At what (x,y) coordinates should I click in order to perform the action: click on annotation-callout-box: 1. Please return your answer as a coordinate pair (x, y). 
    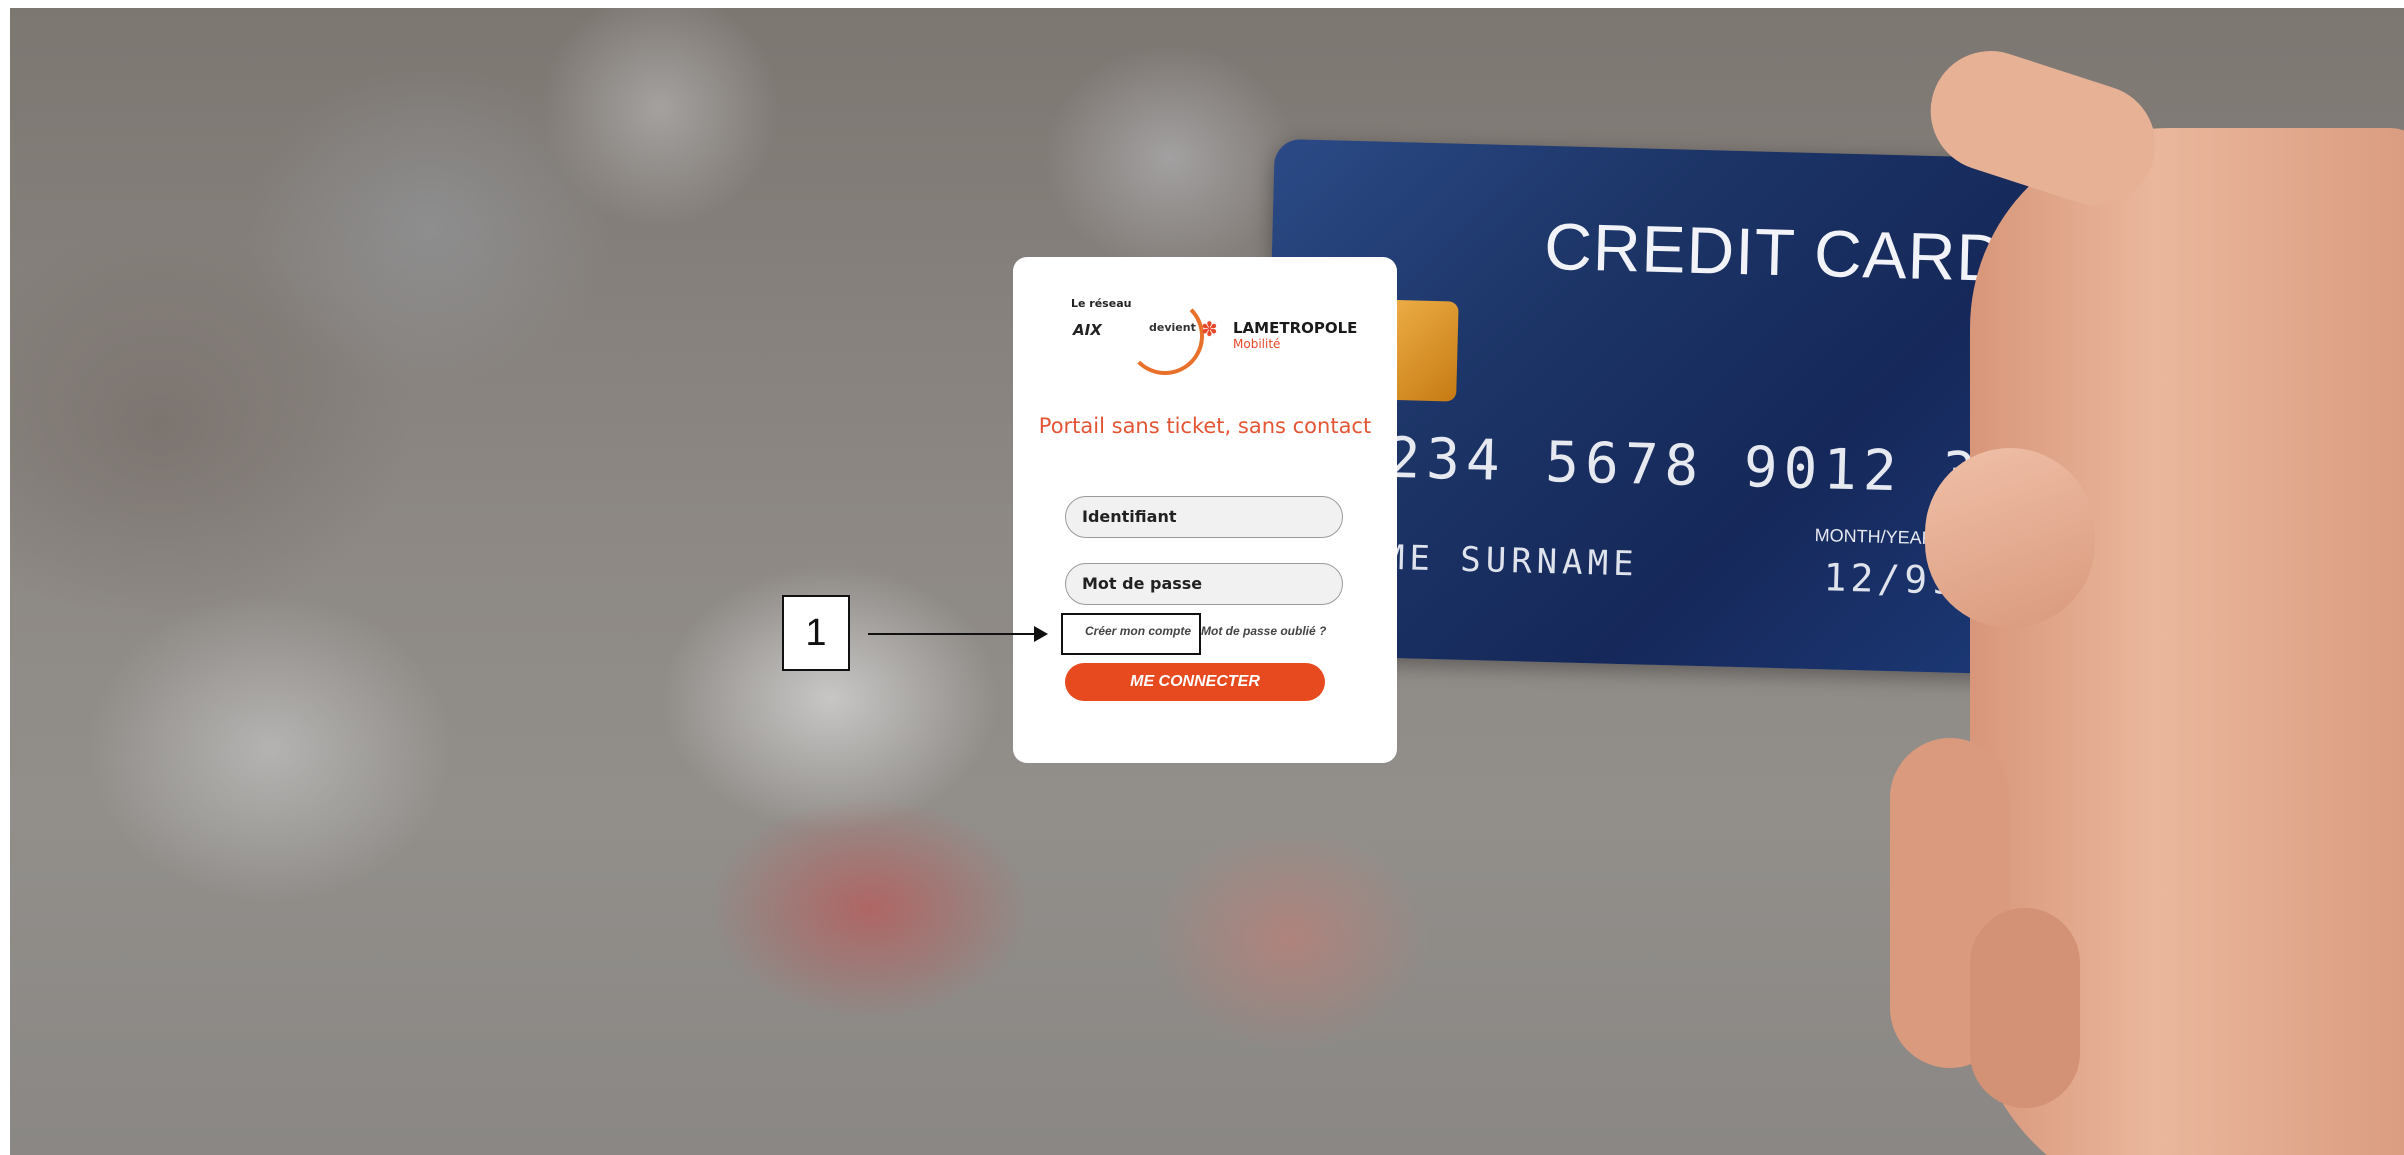
    Looking at the image, I should click on (816, 633).